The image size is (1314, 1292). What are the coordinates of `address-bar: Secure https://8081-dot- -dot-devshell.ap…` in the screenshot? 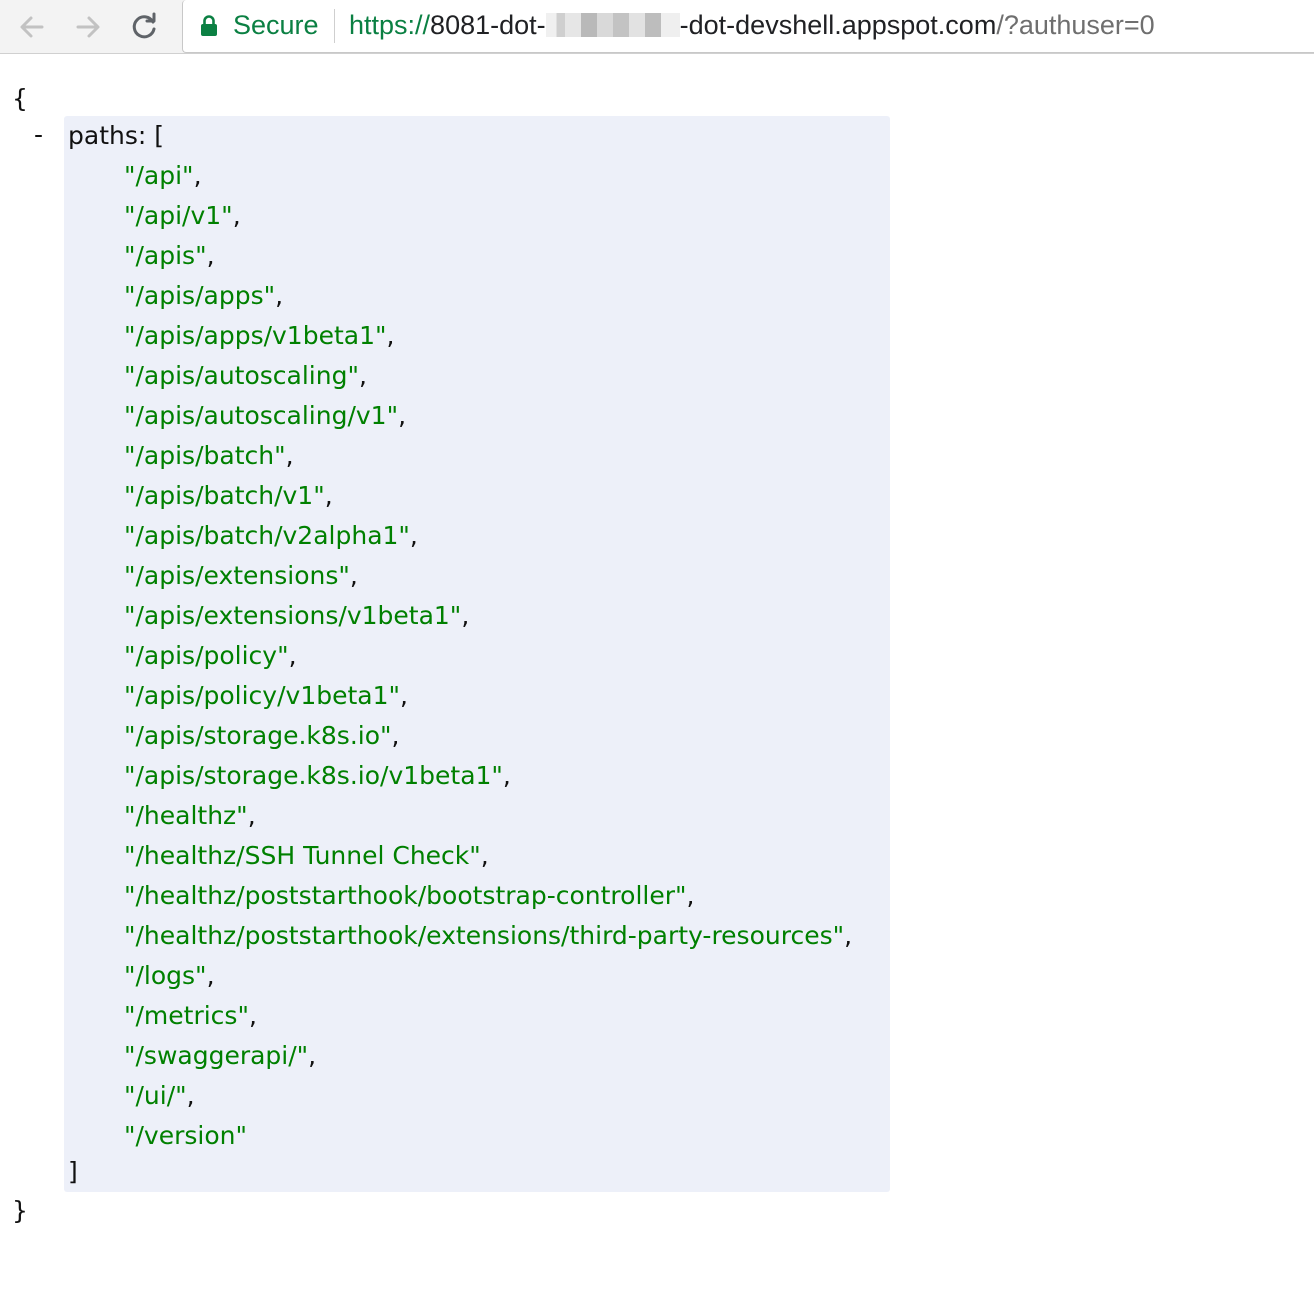 It's located at (748, 26).